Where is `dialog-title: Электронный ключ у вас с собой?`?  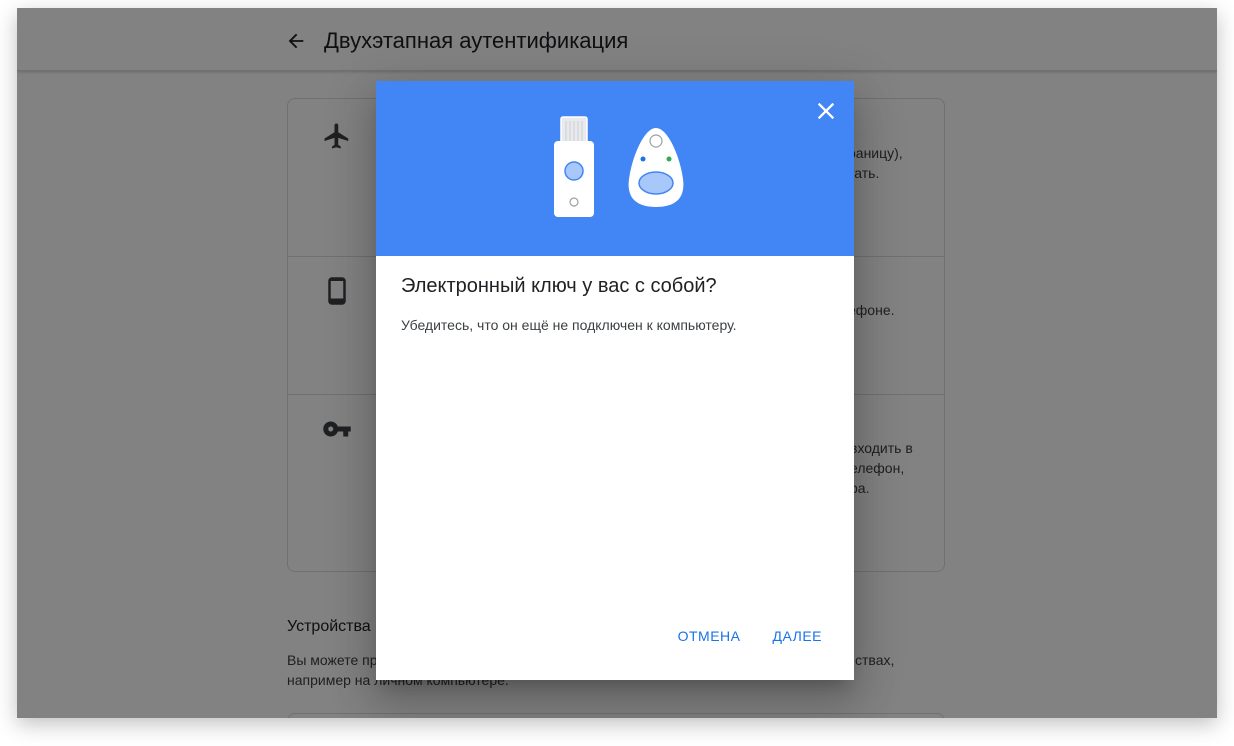 dialog-title: Электронный ключ у вас с собой? is located at coordinates (559, 286).